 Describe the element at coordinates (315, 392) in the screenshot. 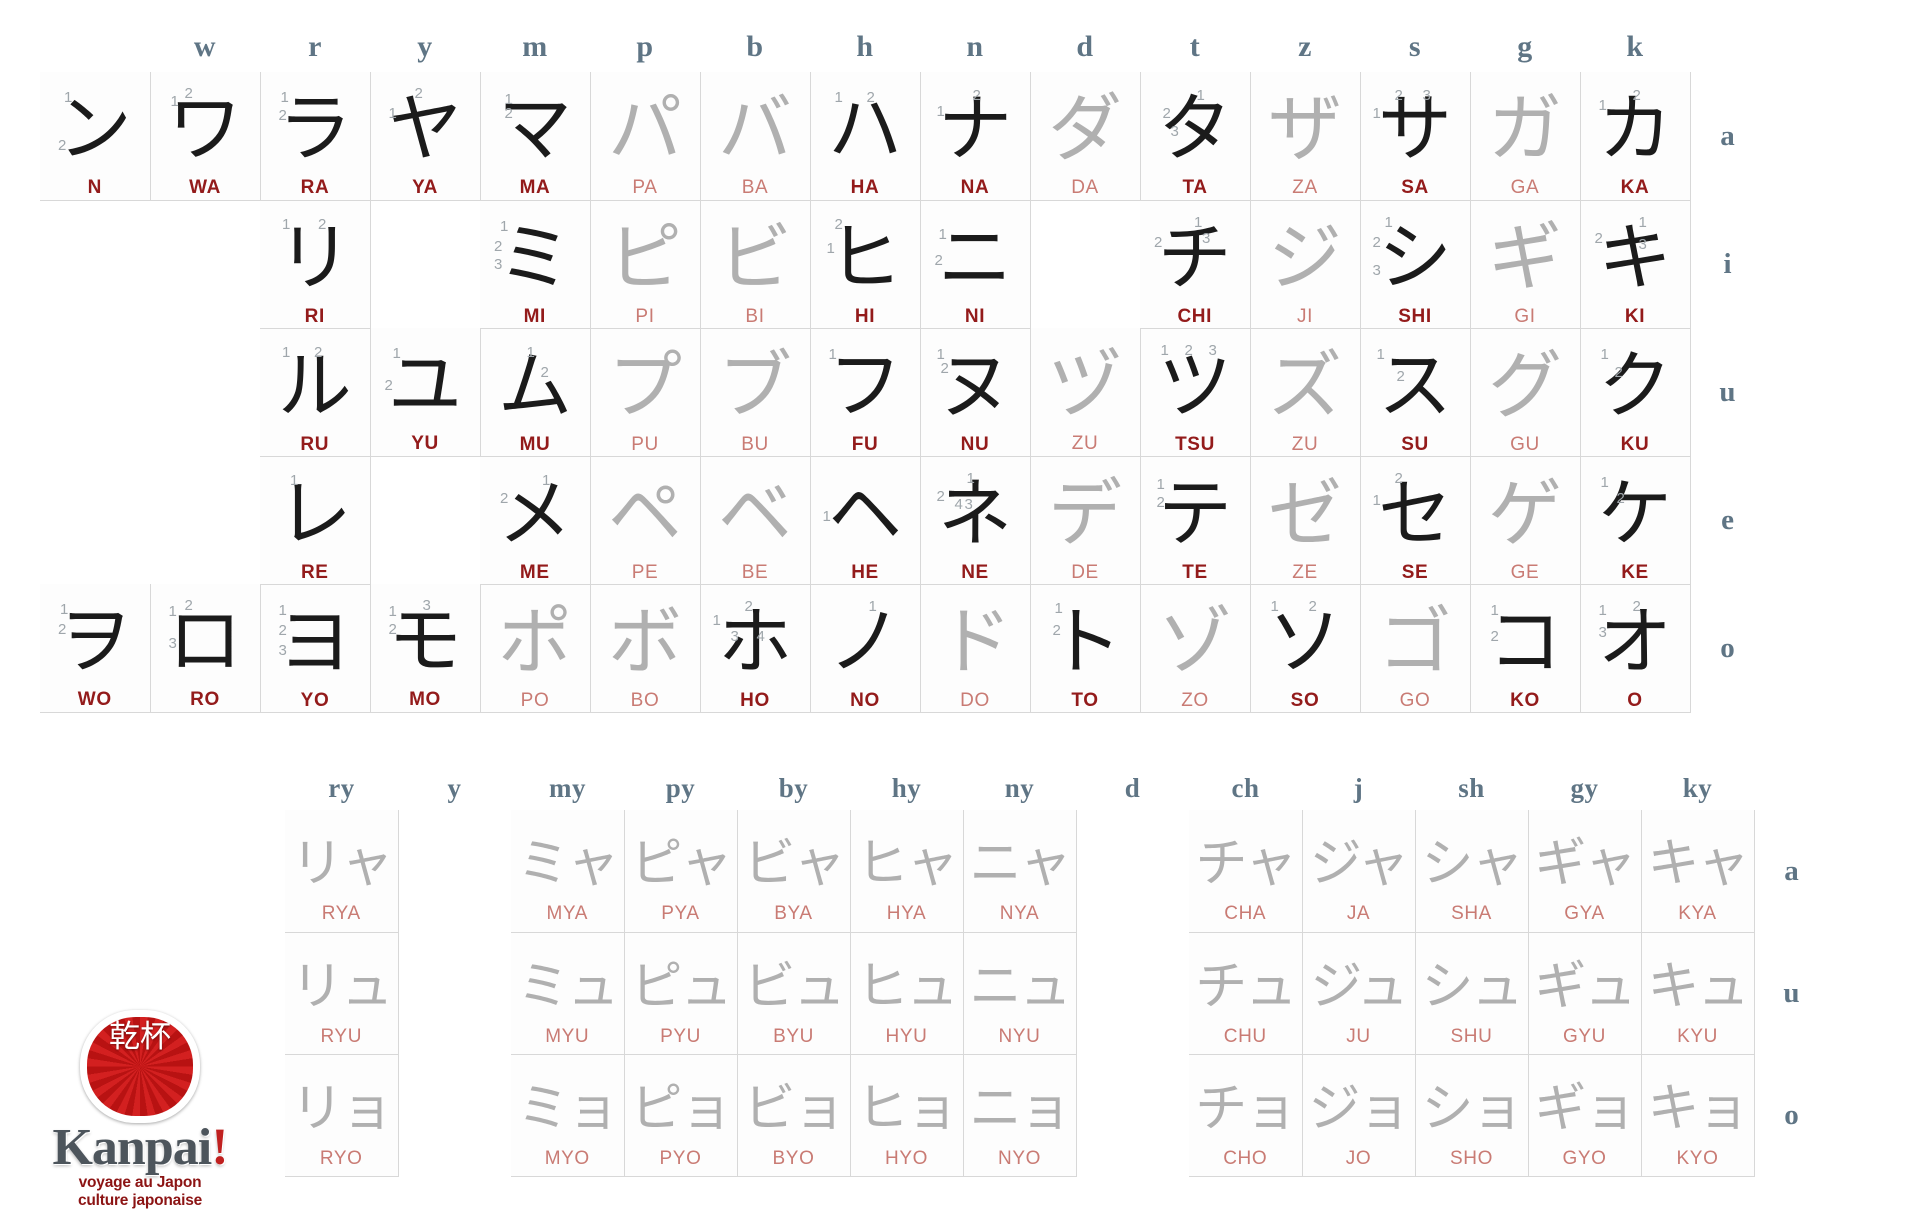

I see `kana-cell: ル RU 1 2` at that location.